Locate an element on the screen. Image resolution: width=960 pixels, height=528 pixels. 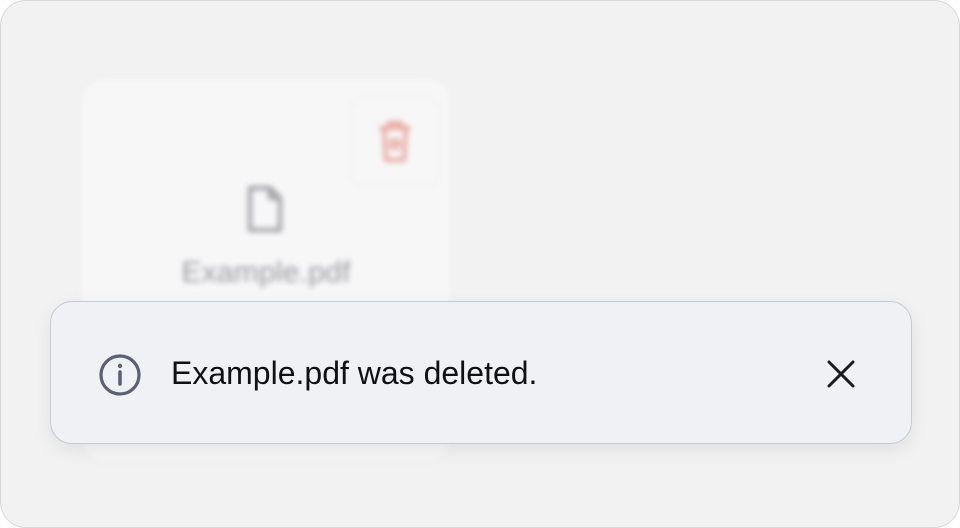
info-icon is located at coordinates (120, 375).